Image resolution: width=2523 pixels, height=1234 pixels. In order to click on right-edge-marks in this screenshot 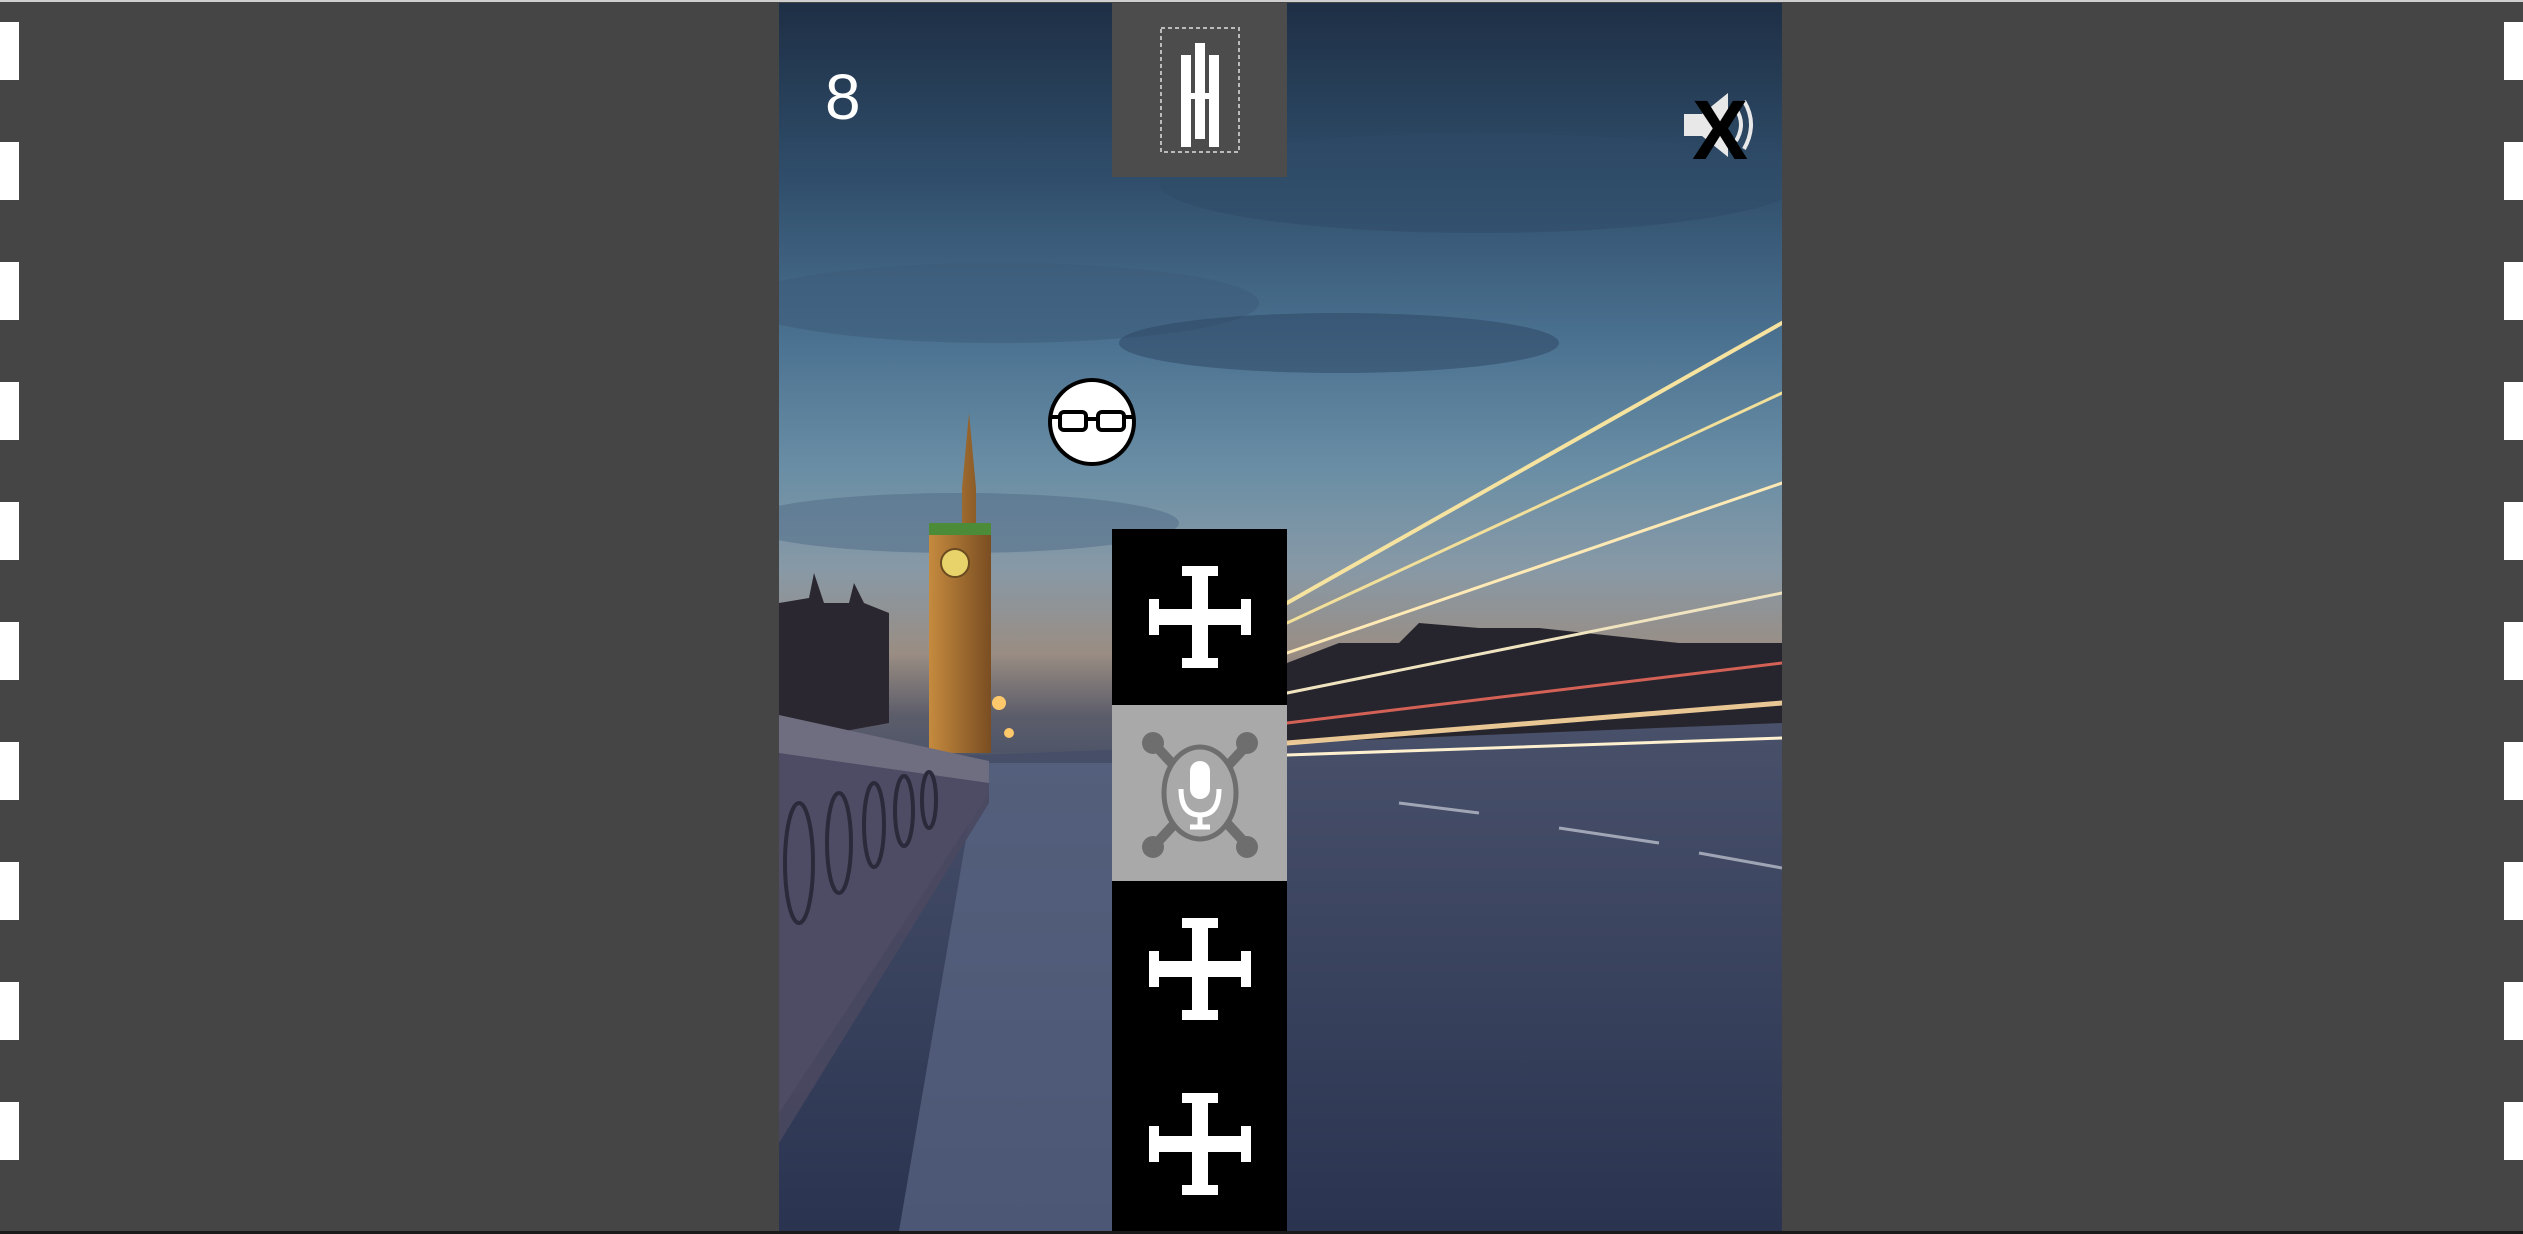, I will do `click(2513, 617)`.